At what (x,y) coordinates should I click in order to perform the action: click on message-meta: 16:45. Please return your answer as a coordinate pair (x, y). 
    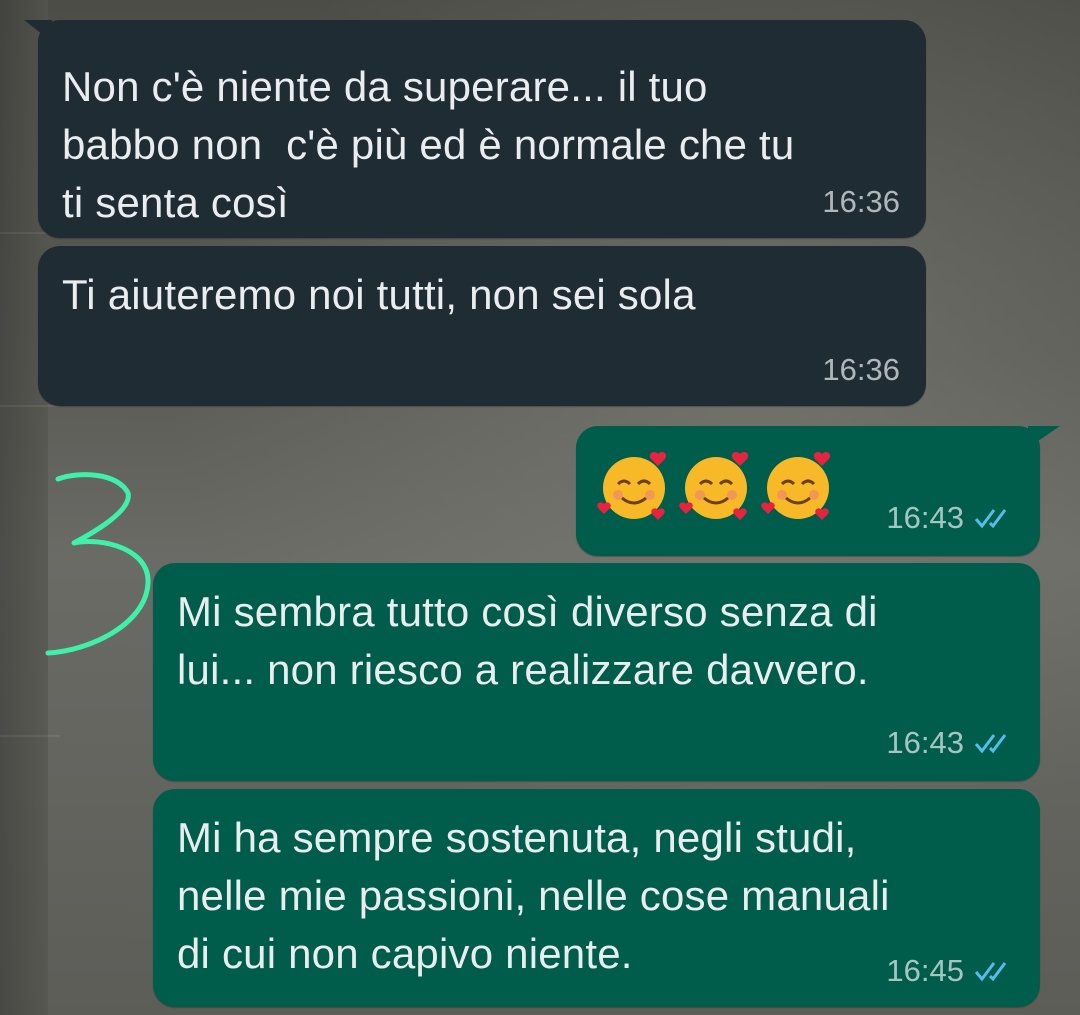
    Looking at the image, I should click on (951, 971).